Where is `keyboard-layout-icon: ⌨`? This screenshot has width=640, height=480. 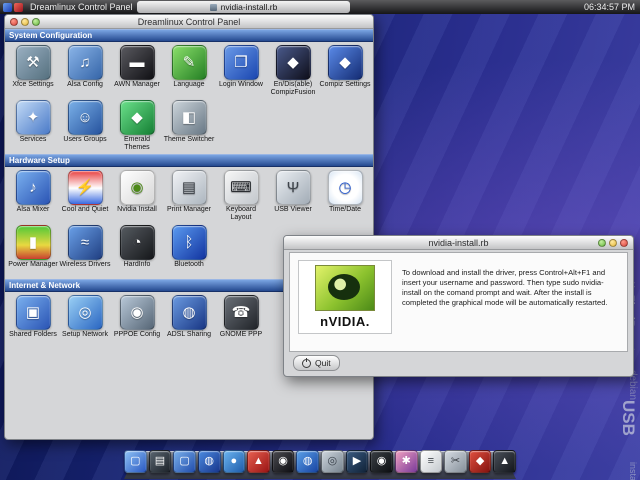 keyboard-layout-icon: ⌨ is located at coordinates (241, 187).